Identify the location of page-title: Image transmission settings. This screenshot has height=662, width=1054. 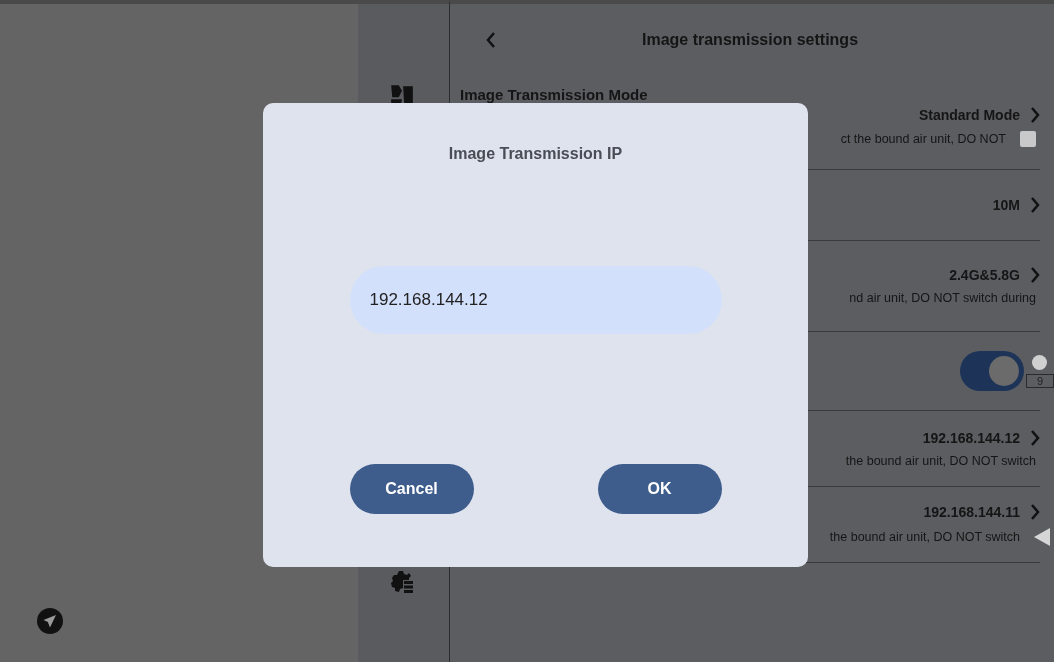
(750, 40).